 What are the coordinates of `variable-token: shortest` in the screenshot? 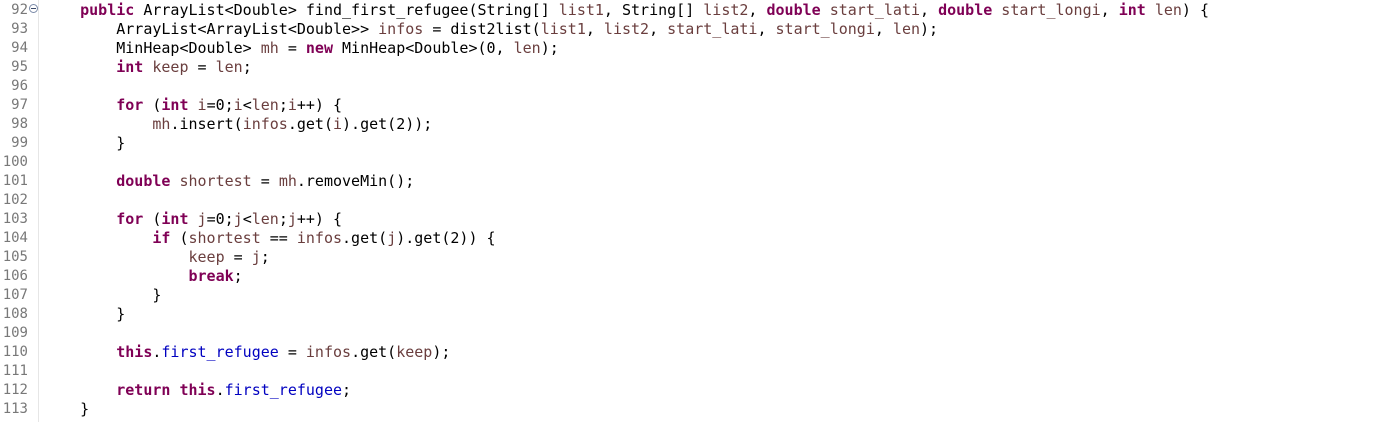 It's located at (224, 238).